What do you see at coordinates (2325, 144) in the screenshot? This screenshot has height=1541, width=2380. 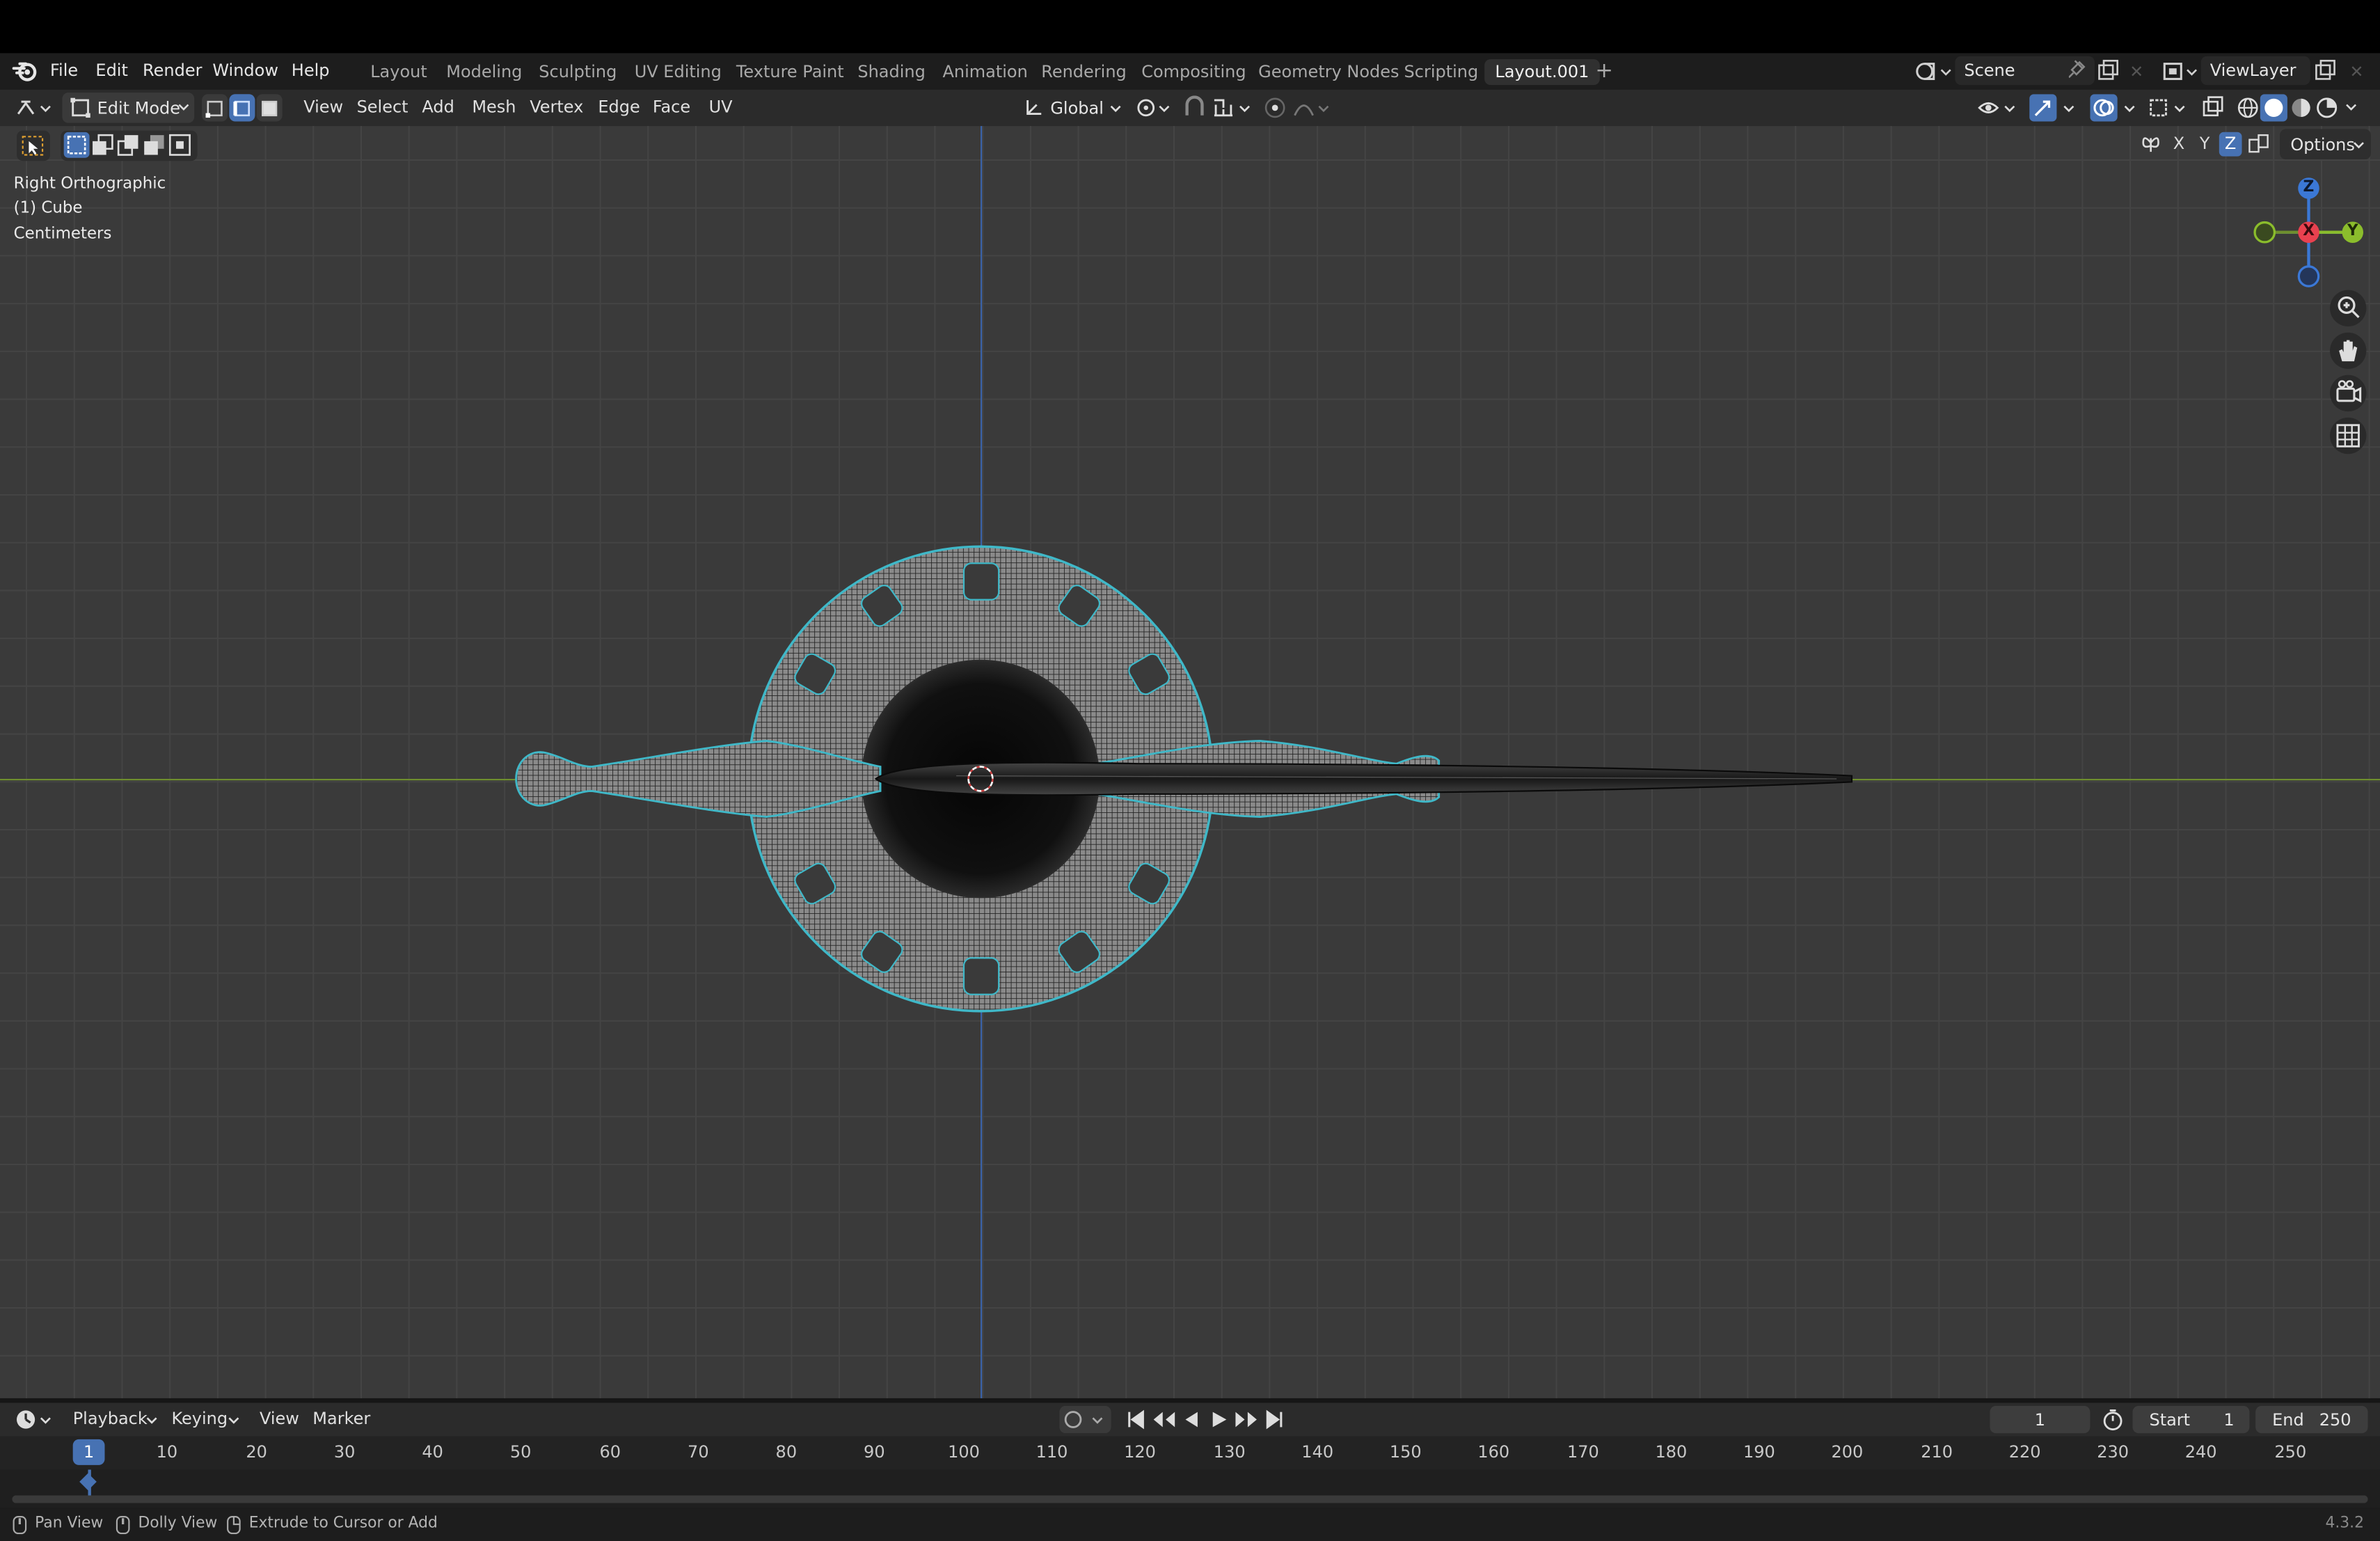 I see `options-dropdown: Options` at bounding box center [2325, 144].